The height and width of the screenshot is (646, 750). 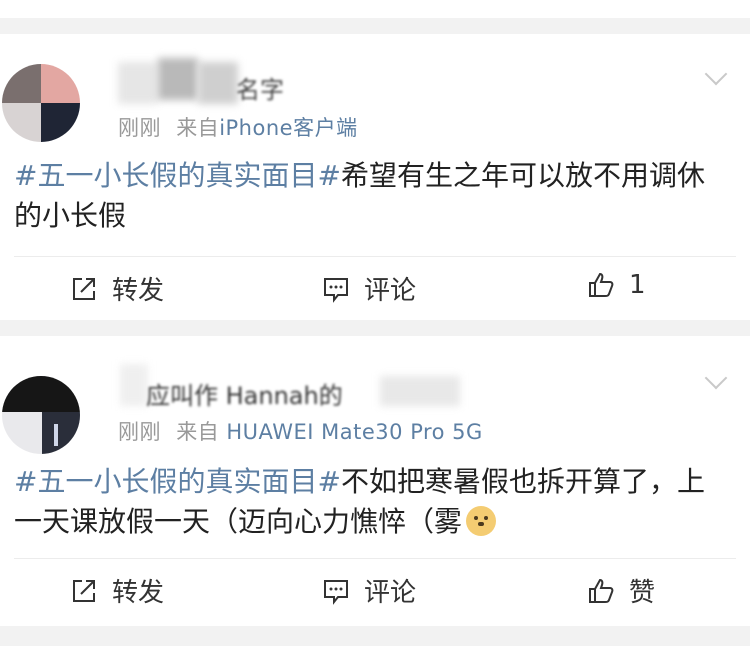 I want to click on like-label: 赞, so click(x=642, y=593).